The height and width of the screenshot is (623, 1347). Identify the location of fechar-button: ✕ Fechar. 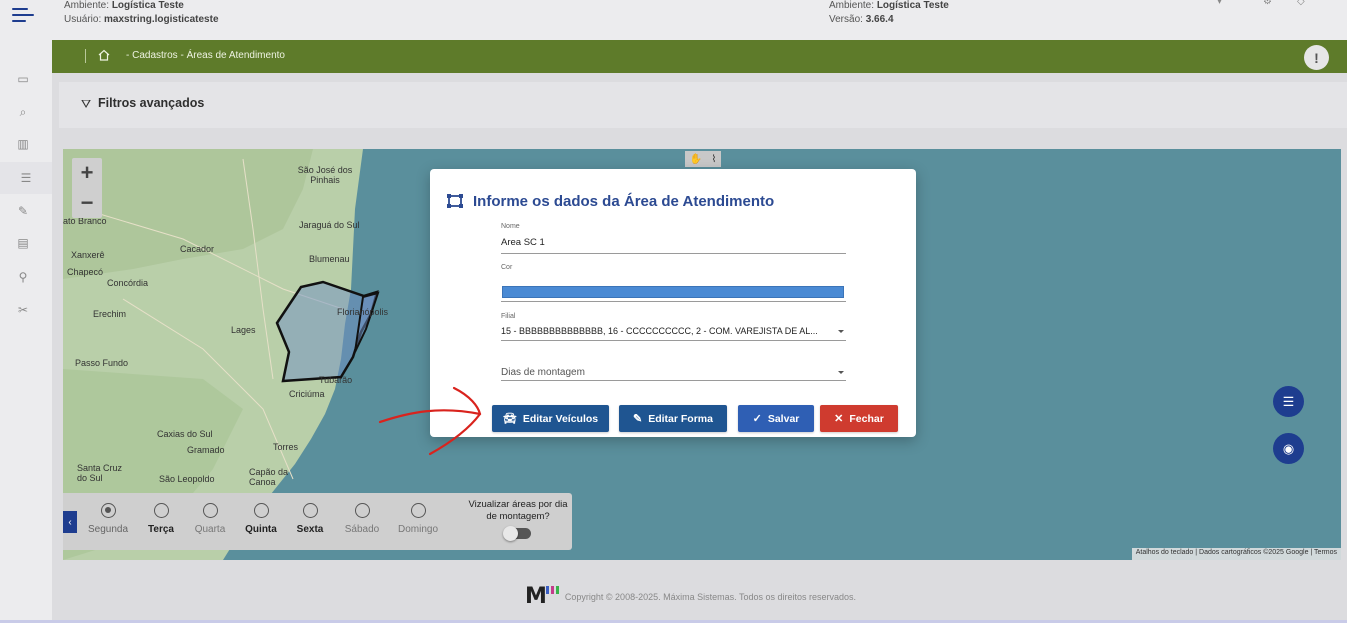
(859, 418).